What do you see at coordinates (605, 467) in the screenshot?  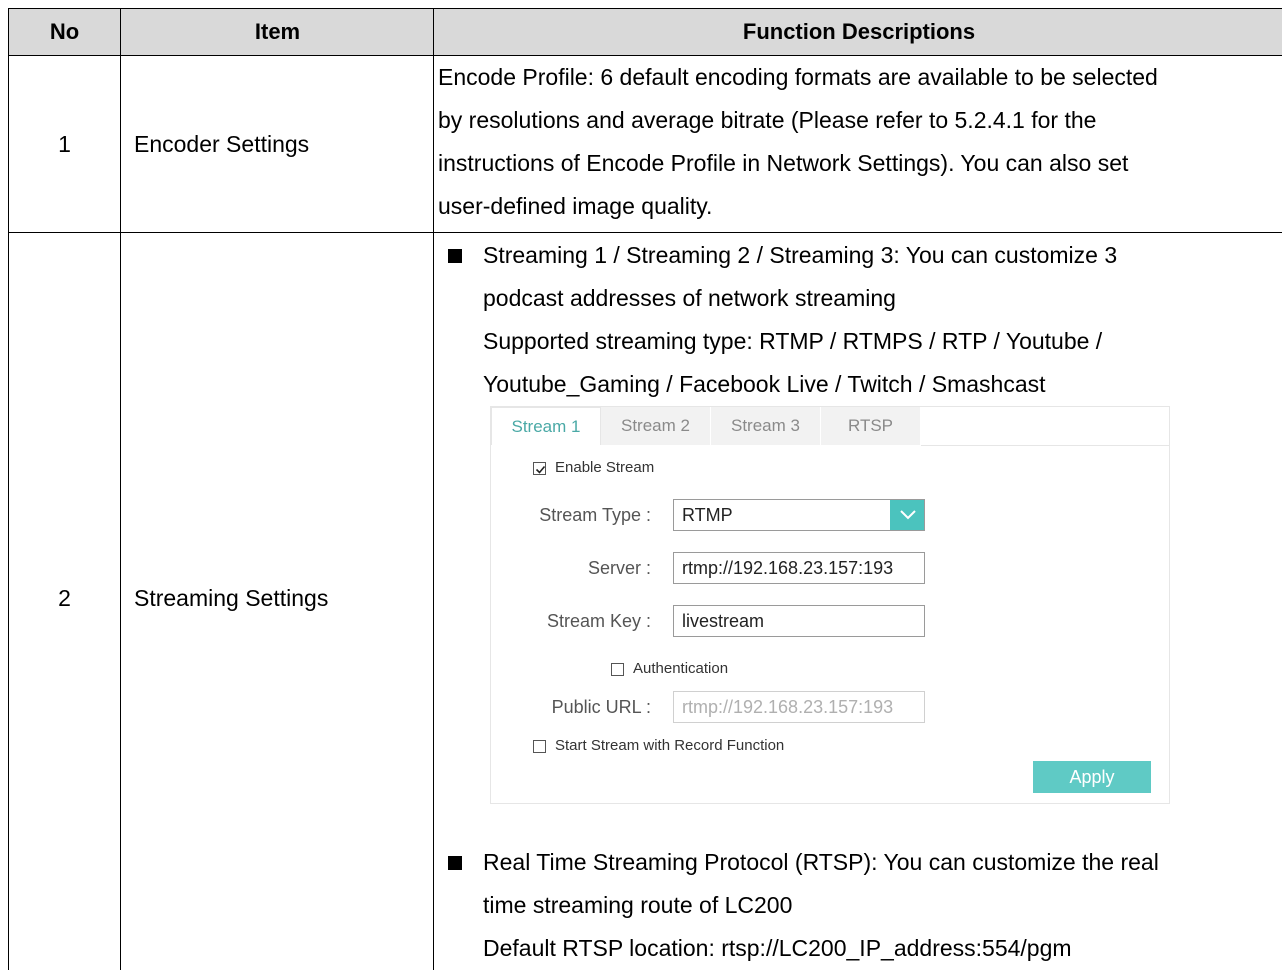 I see `enable-stream-label: Enable Stream` at bounding box center [605, 467].